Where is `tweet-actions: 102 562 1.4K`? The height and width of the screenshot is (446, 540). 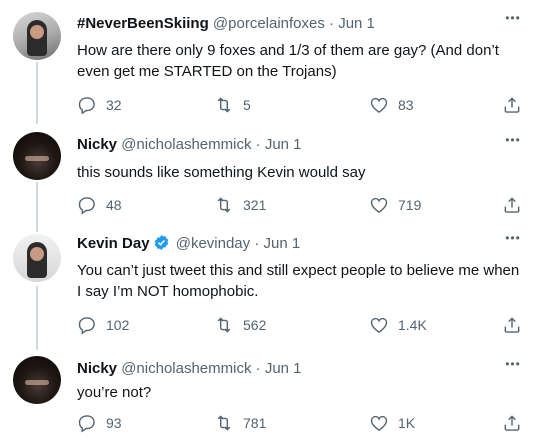 tweet-actions: 102 562 1.4K is located at coordinates (299, 325).